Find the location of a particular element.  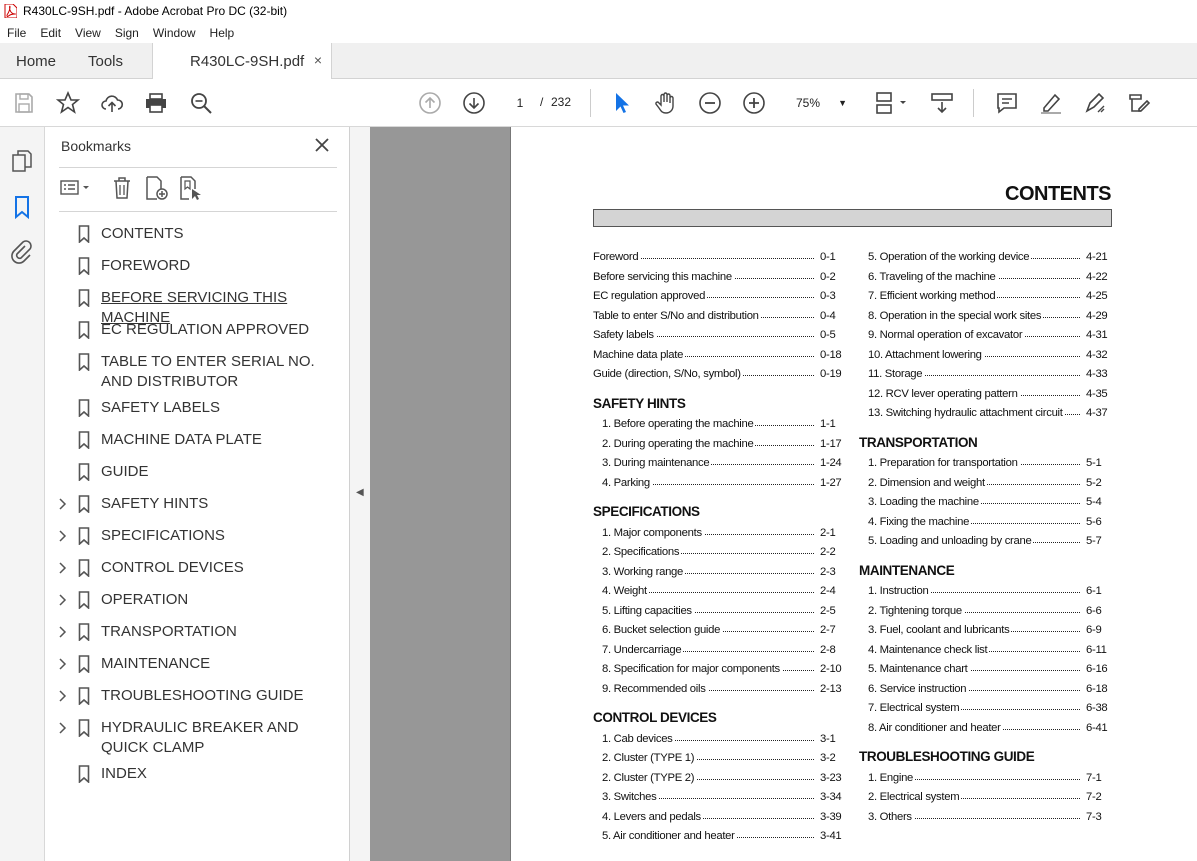

close-panel-icon is located at coordinates (322, 145).